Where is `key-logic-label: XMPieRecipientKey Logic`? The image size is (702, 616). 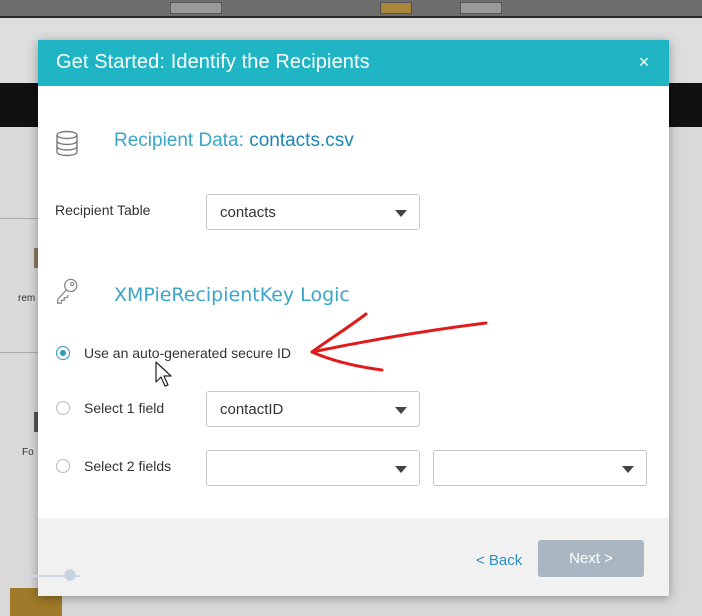 key-logic-label: XMPieRecipientKey Logic is located at coordinates (232, 295).